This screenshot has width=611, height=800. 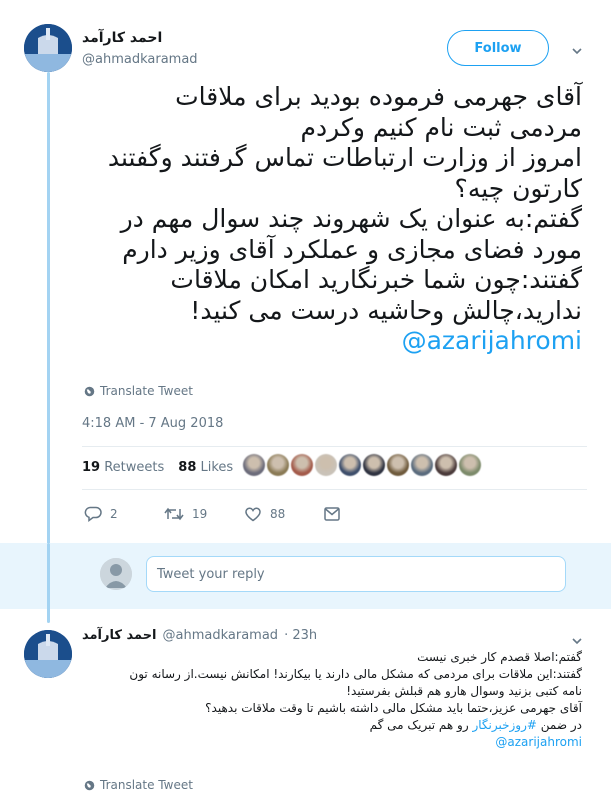 I want to click on hashtag-link: #روزخبرنگار, so click(x=504, y=725).